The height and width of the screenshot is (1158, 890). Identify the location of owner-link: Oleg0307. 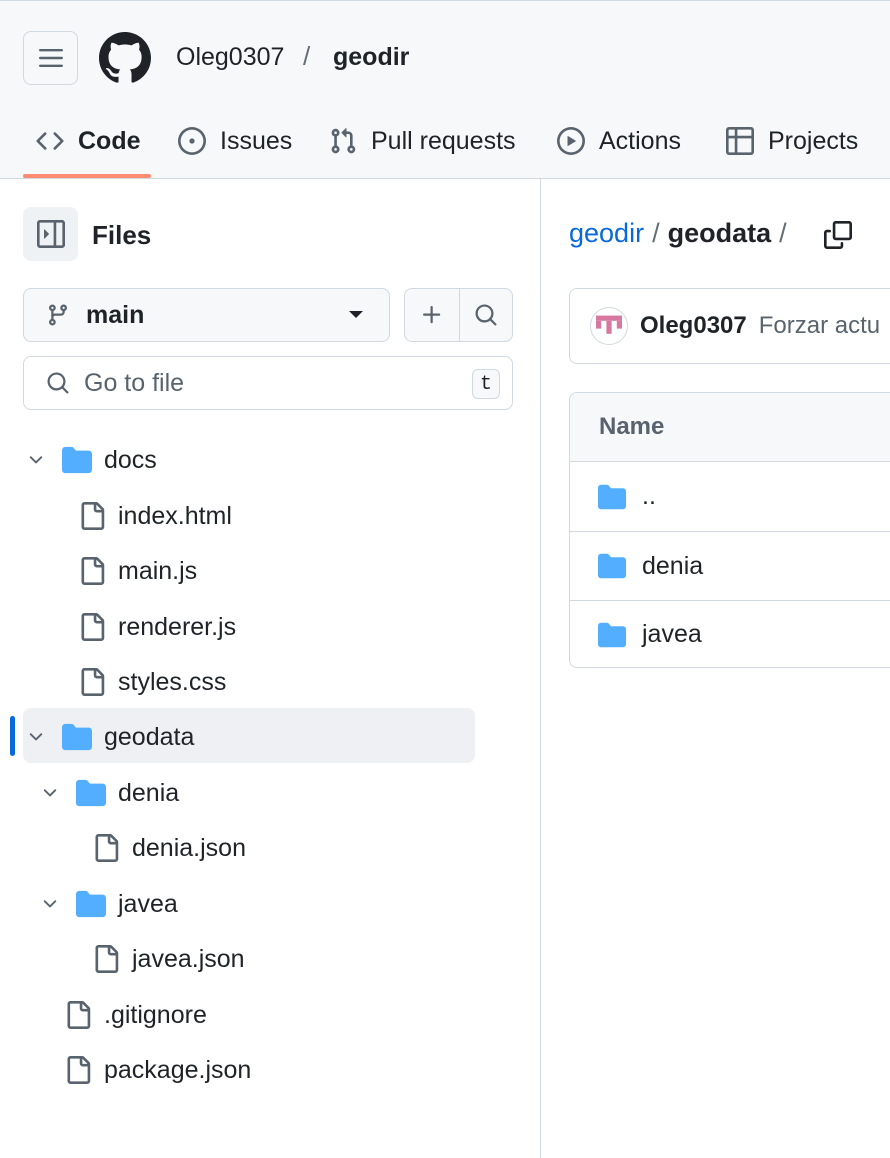
(230, 57).